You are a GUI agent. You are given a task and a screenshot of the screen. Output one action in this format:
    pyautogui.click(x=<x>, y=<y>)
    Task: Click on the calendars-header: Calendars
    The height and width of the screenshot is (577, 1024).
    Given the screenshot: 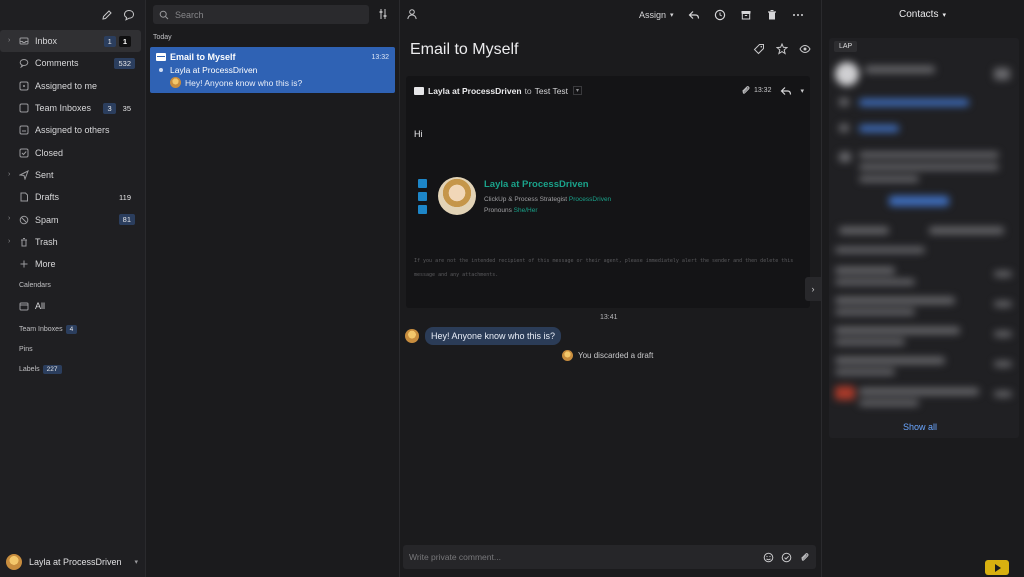 What is the action you would take?
    pyautogui.click(x=72, y=285)
    